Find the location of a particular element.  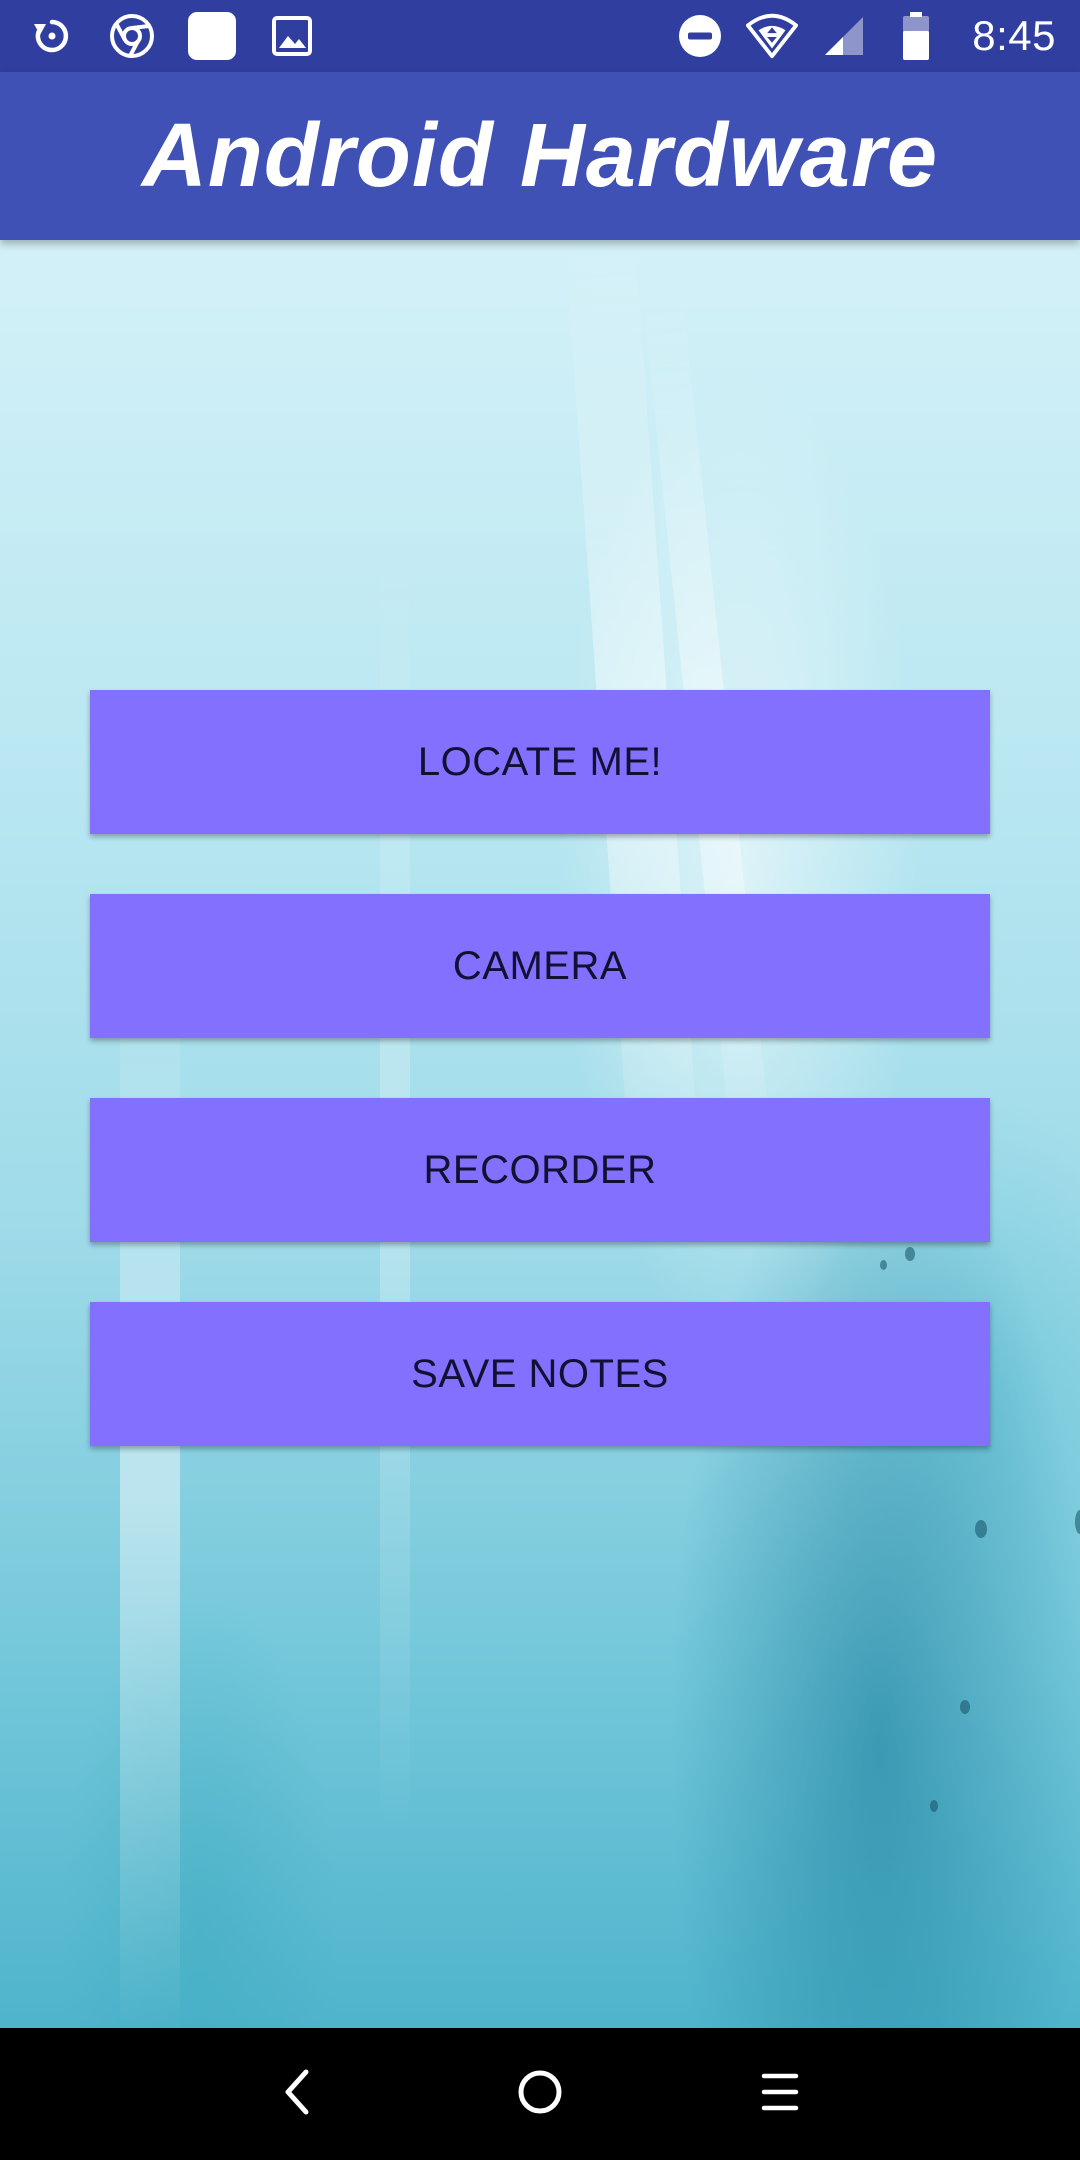

navigation-bar is located at coordinates (540, 2094).